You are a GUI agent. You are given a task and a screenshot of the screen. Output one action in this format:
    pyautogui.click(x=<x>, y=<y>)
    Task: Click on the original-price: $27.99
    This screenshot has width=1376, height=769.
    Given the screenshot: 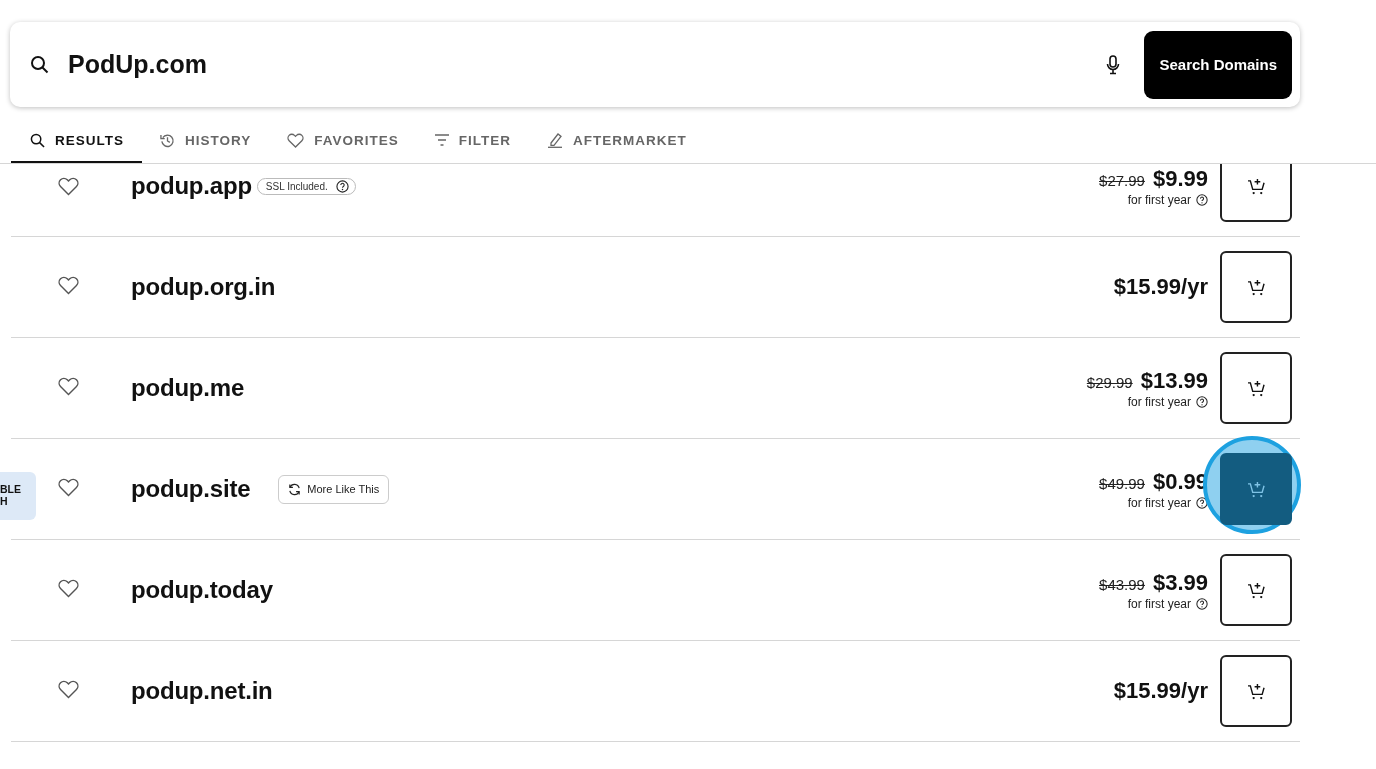 What is the action you would take?
    pyautogui.click(x=1122, y=180)
    